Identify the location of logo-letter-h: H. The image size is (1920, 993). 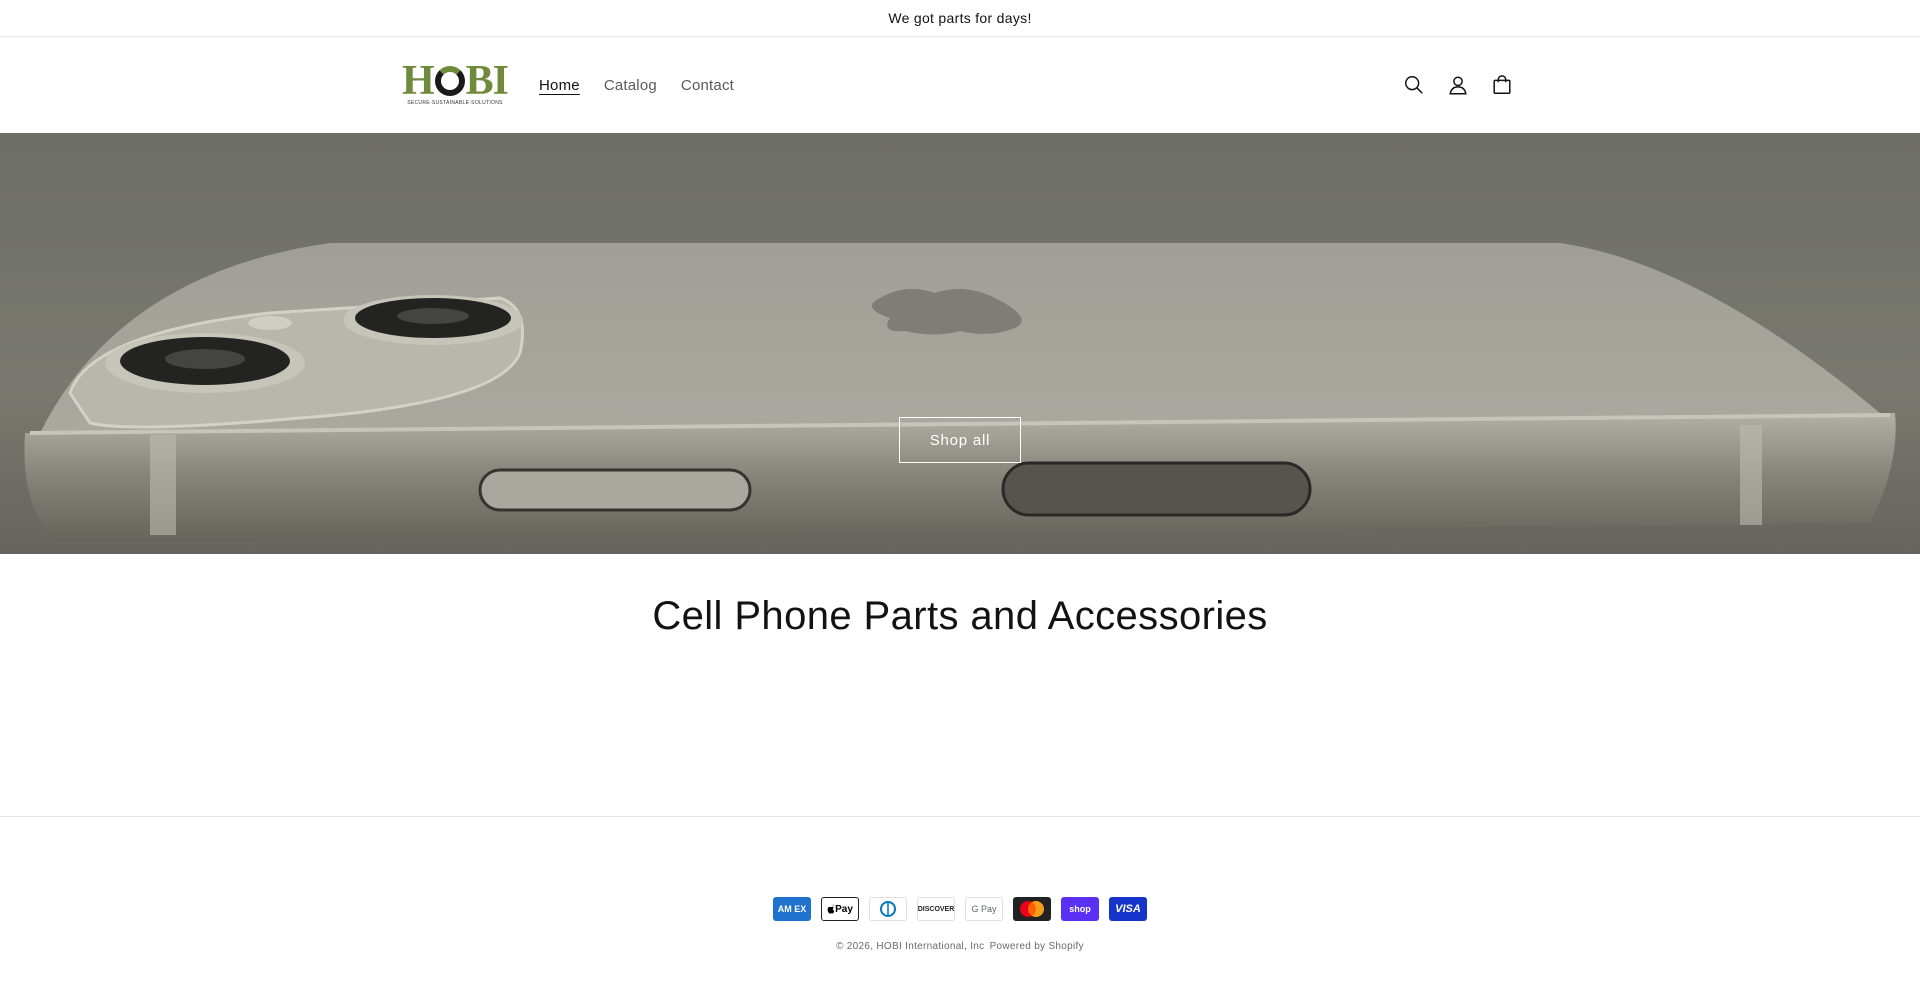
(418, 80).